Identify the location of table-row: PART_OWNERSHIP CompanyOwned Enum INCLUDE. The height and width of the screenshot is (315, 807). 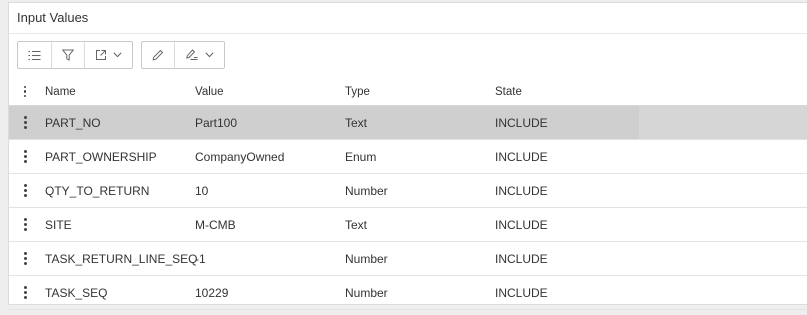
(408, 157).